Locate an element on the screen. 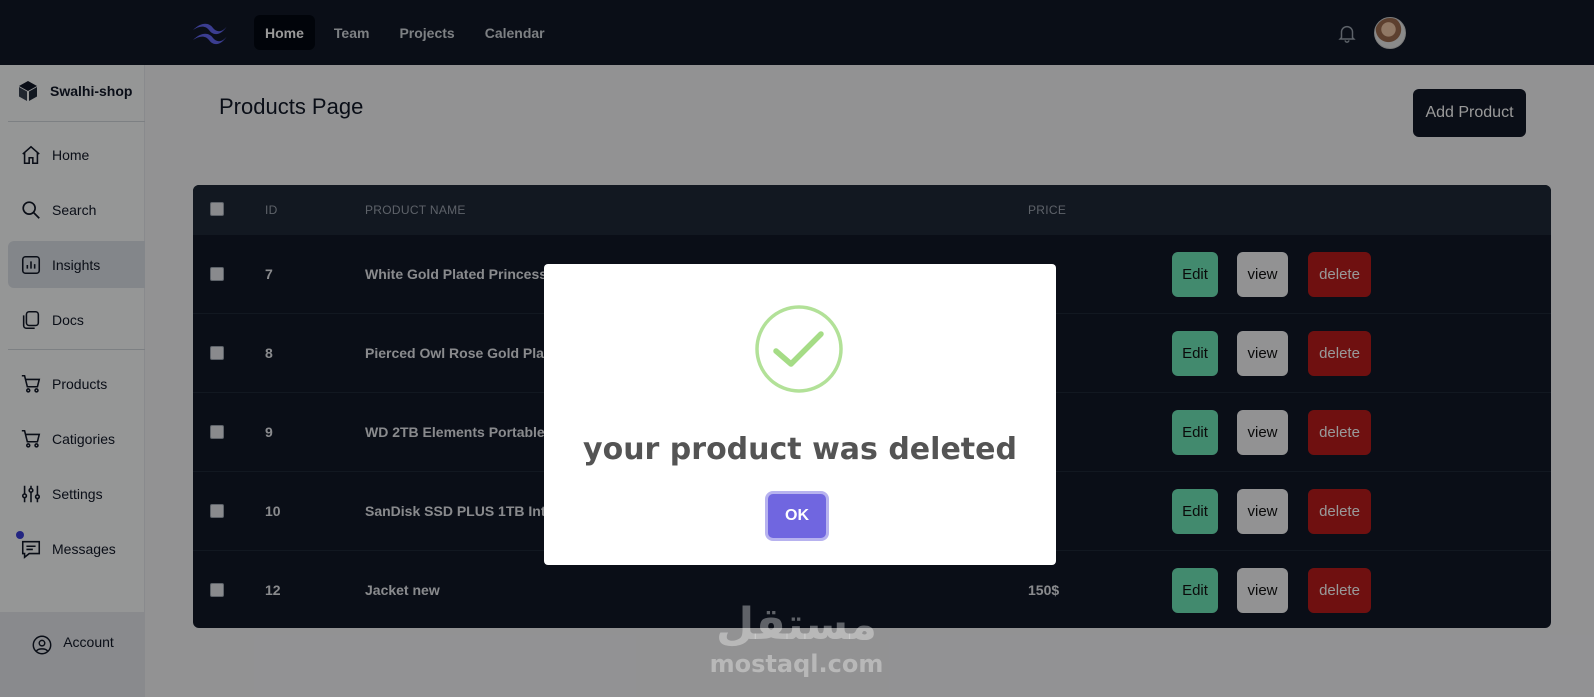  watermark-arabic: مستقل is located at coordinates (796, 624).